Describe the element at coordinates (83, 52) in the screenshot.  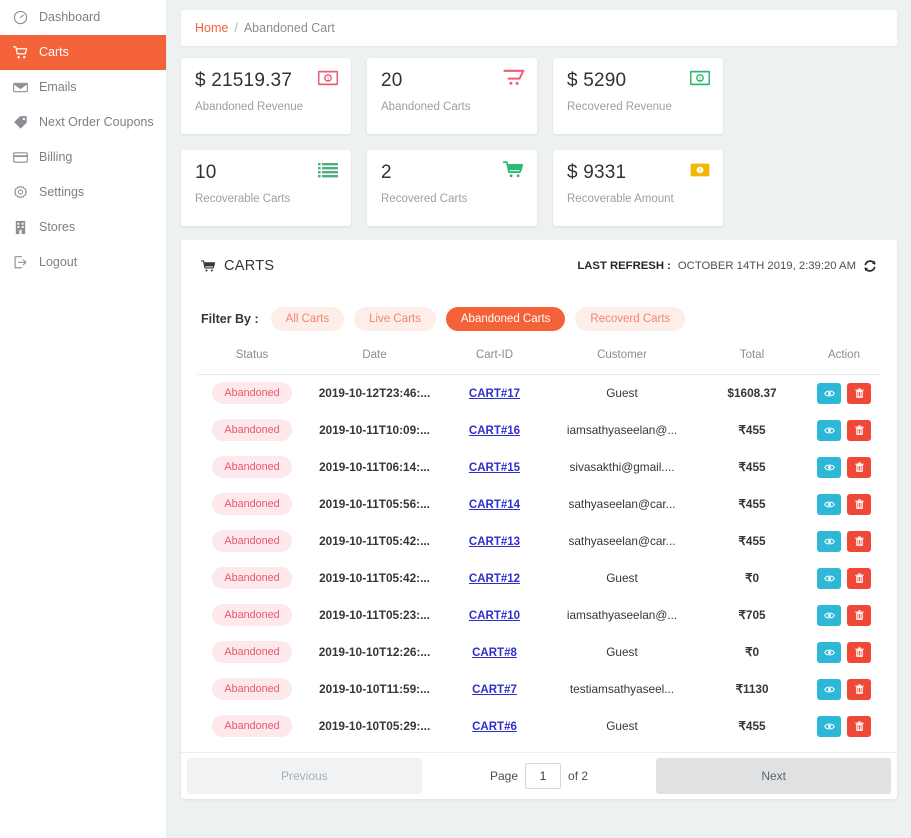
I see `sidebar-item-carts: Carts` at that location.